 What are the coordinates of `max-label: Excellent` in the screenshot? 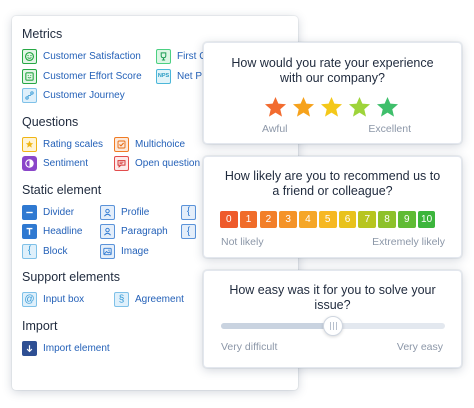 It's located at (389, 129).